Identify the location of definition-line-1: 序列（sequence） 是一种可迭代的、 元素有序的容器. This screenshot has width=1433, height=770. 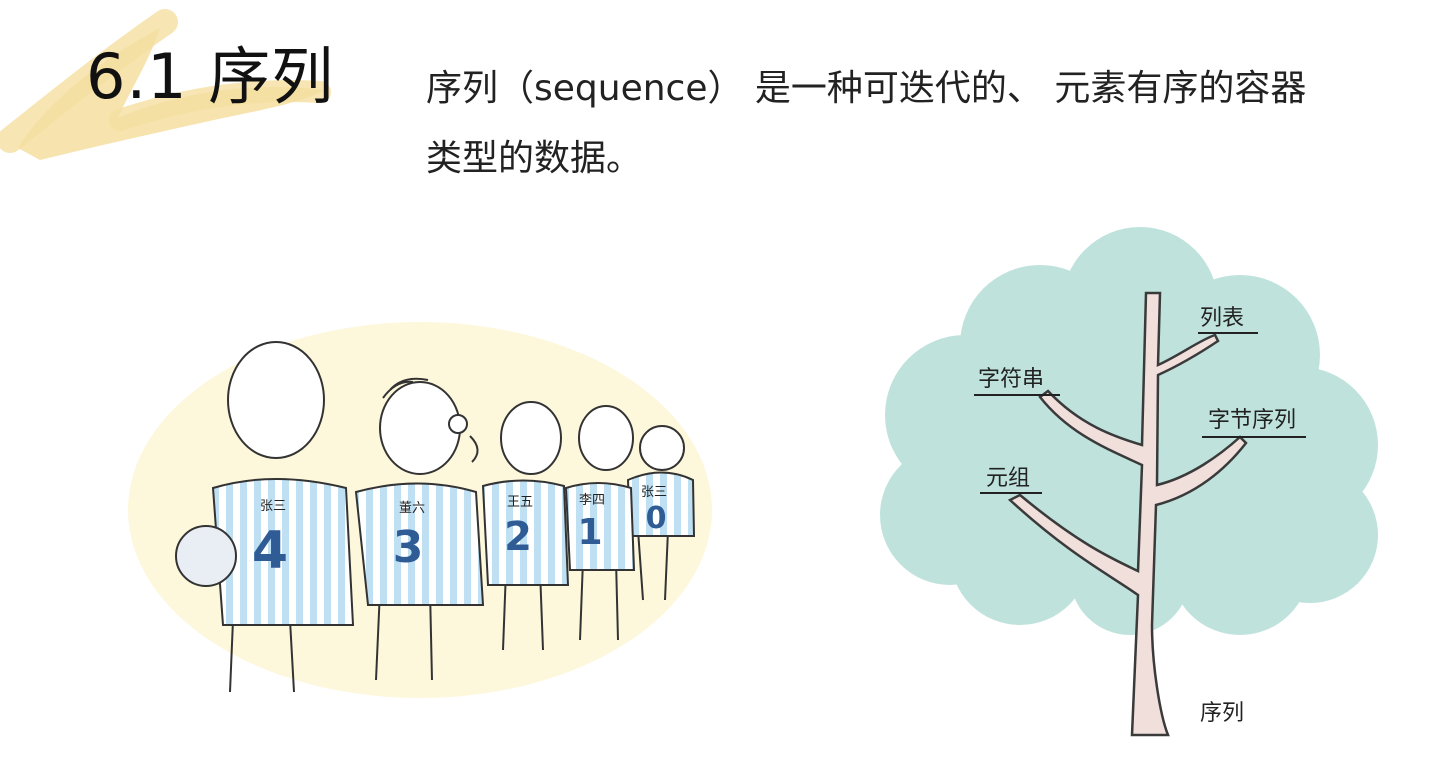
(866, 88).